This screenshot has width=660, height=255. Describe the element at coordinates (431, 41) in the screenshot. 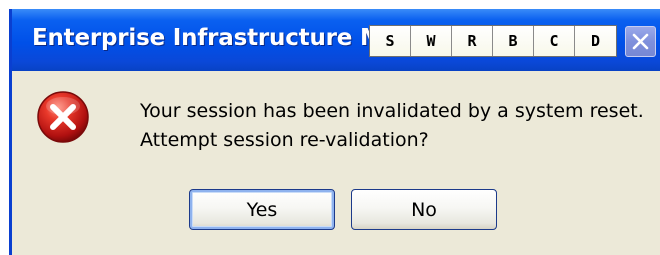

I see `overlay-tab-w: W` at that location.